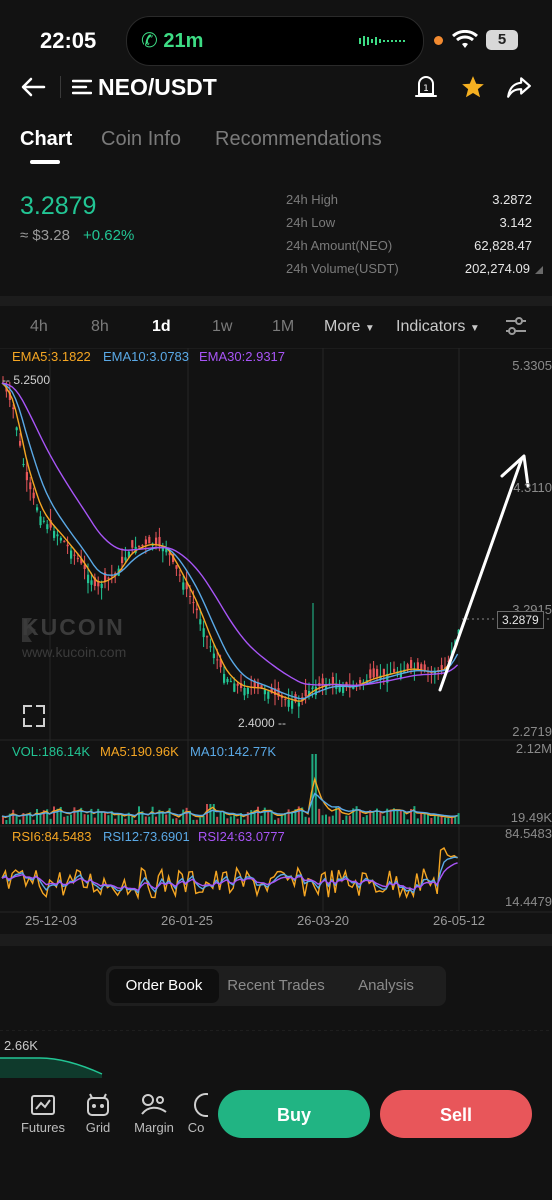 This screenshot has width=552, height=1200. What do you see at coordinates (386, 986) in the screenshot?
I see `tab-analysis: Analysis` at bounding box center [386, 986].